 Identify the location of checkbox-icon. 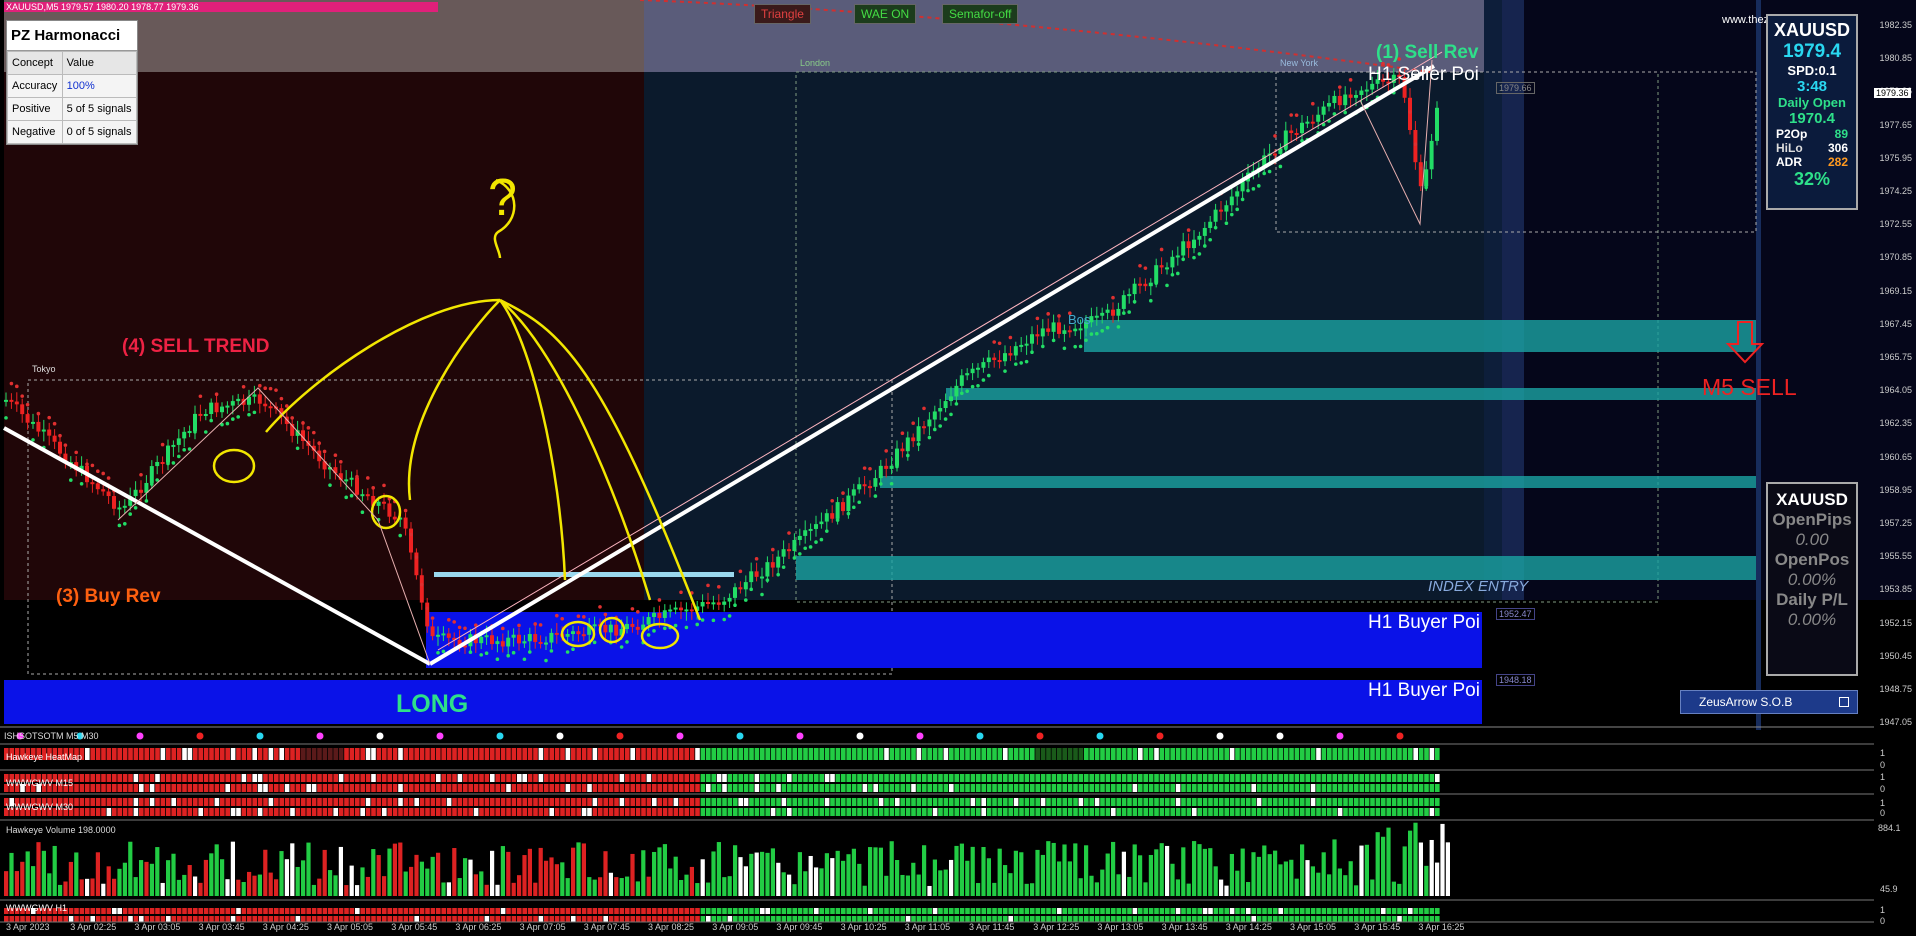
(1844, 702).